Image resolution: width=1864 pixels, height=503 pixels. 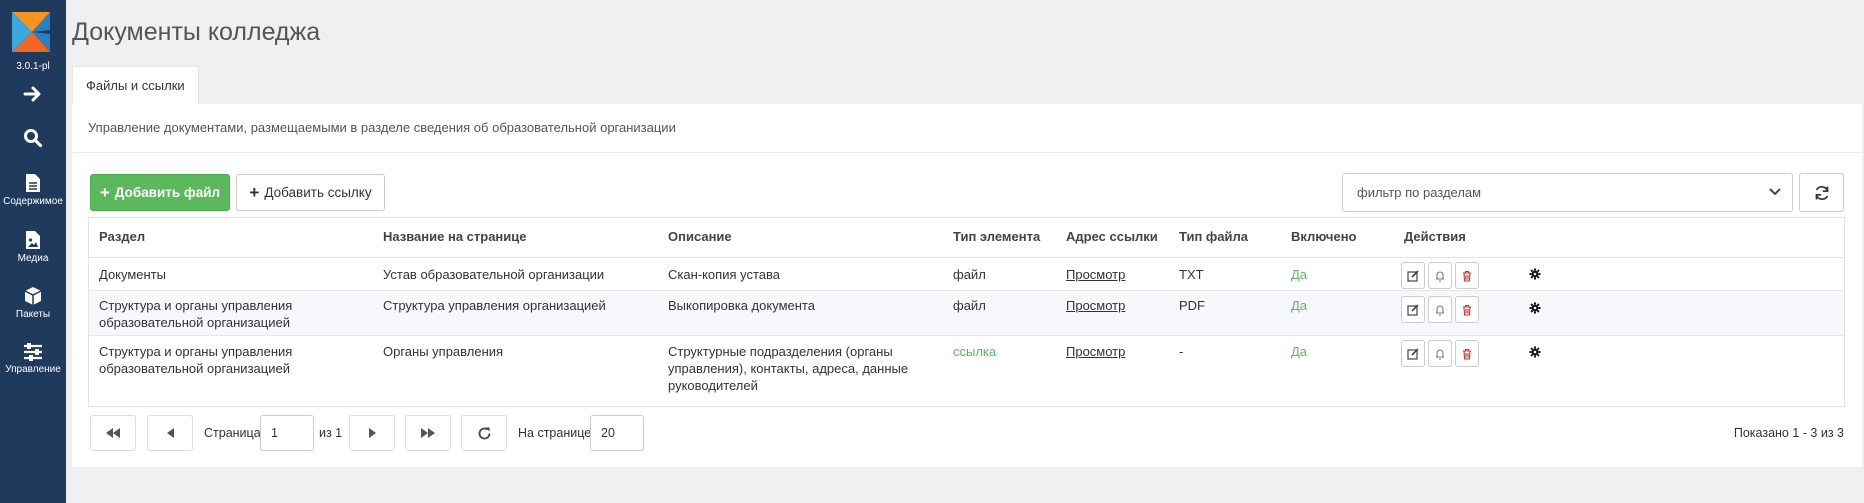 What do you see at coordinates (33, 258) in the screenshot?
I see `sidebar-item-label: Медиа` at bounding box center [33, 258].